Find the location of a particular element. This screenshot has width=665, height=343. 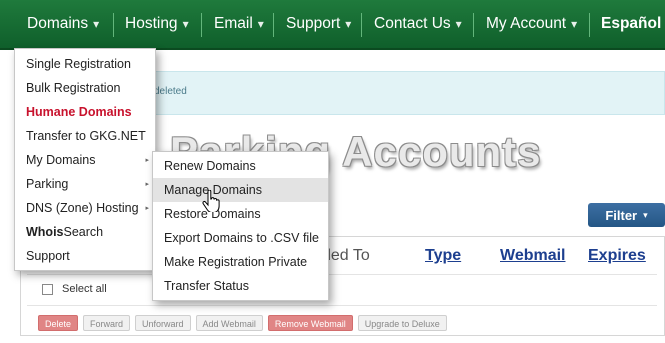

menu-item-label: DNS (Zone) Hosting is located at coordinates (82, 208).